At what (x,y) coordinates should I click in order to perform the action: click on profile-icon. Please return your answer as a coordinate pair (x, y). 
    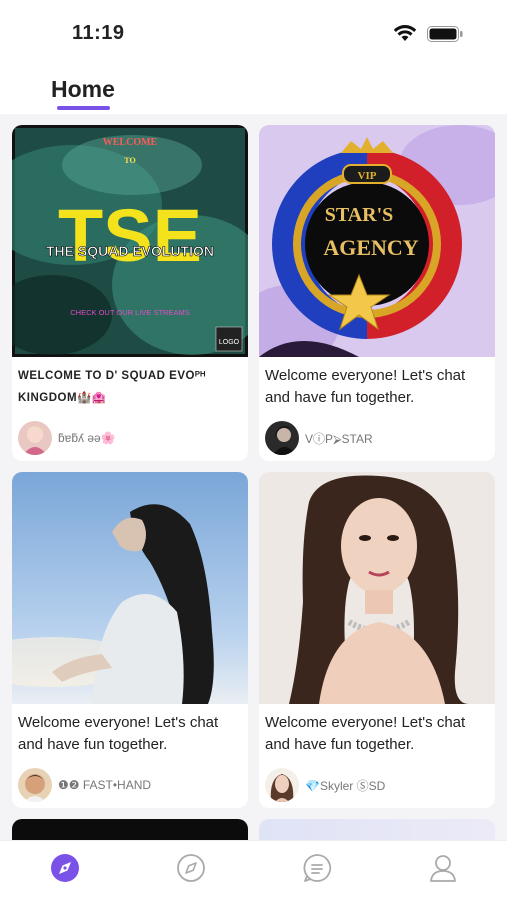
    Looking at the image, I should click on (443, 868).